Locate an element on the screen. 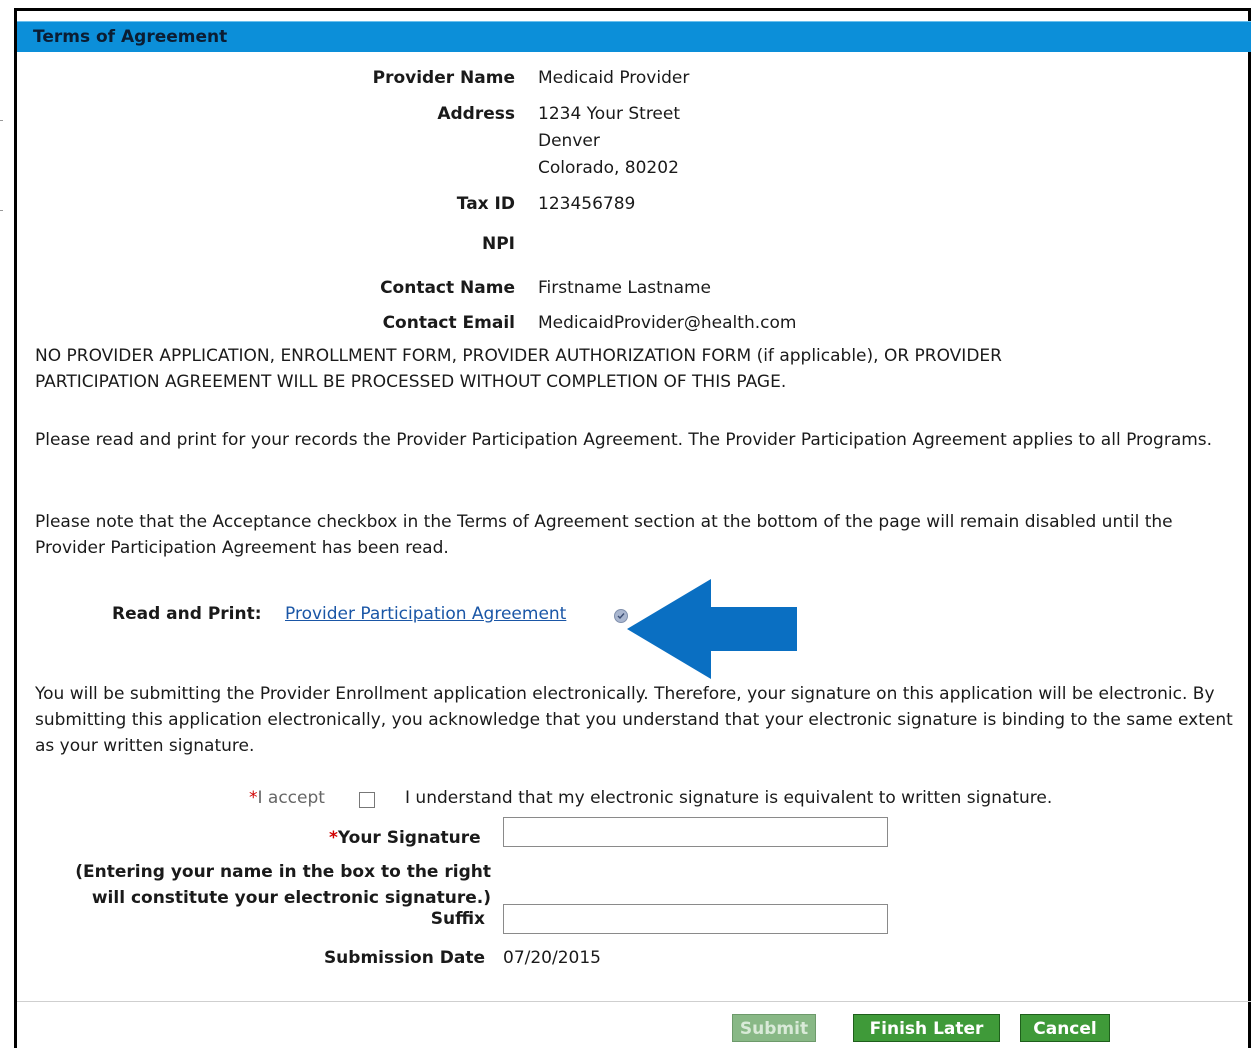 This screenshot has height=1048, width=1255. address-line-3: Colorado, 80202 is located at coordinates (608, 168).